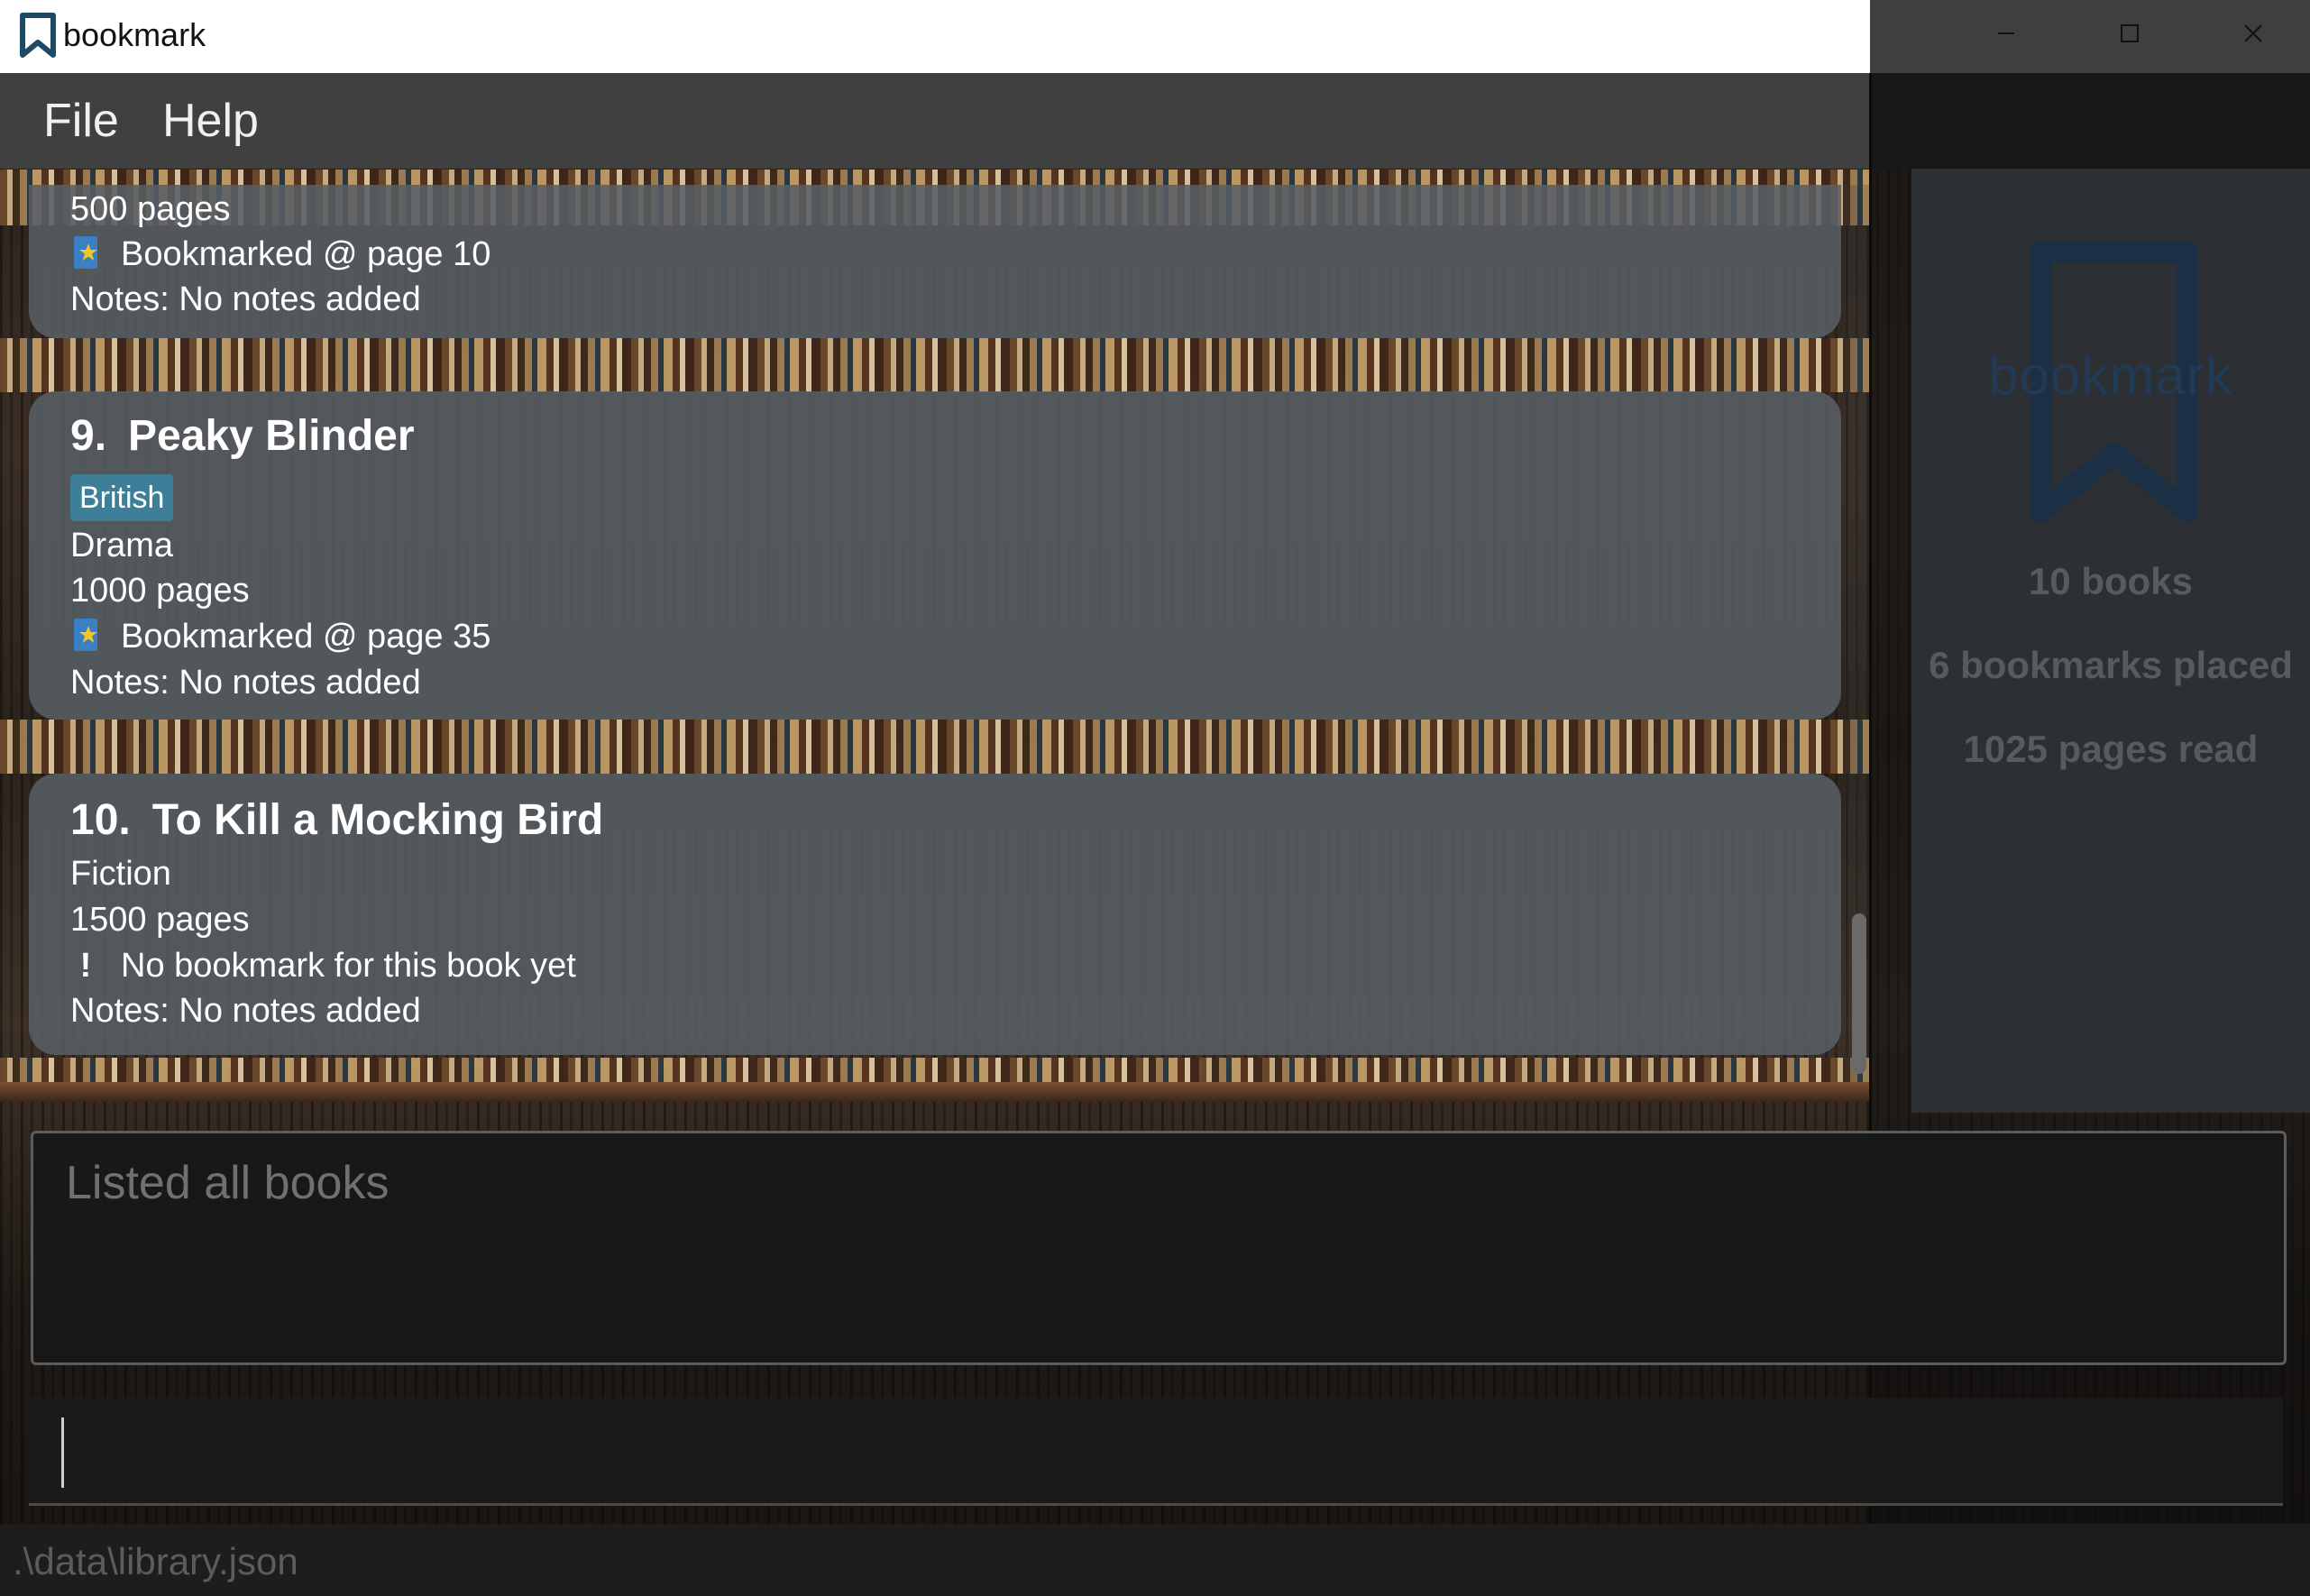  I want to click on result-display: Listed all books, so click(1159, 1248).